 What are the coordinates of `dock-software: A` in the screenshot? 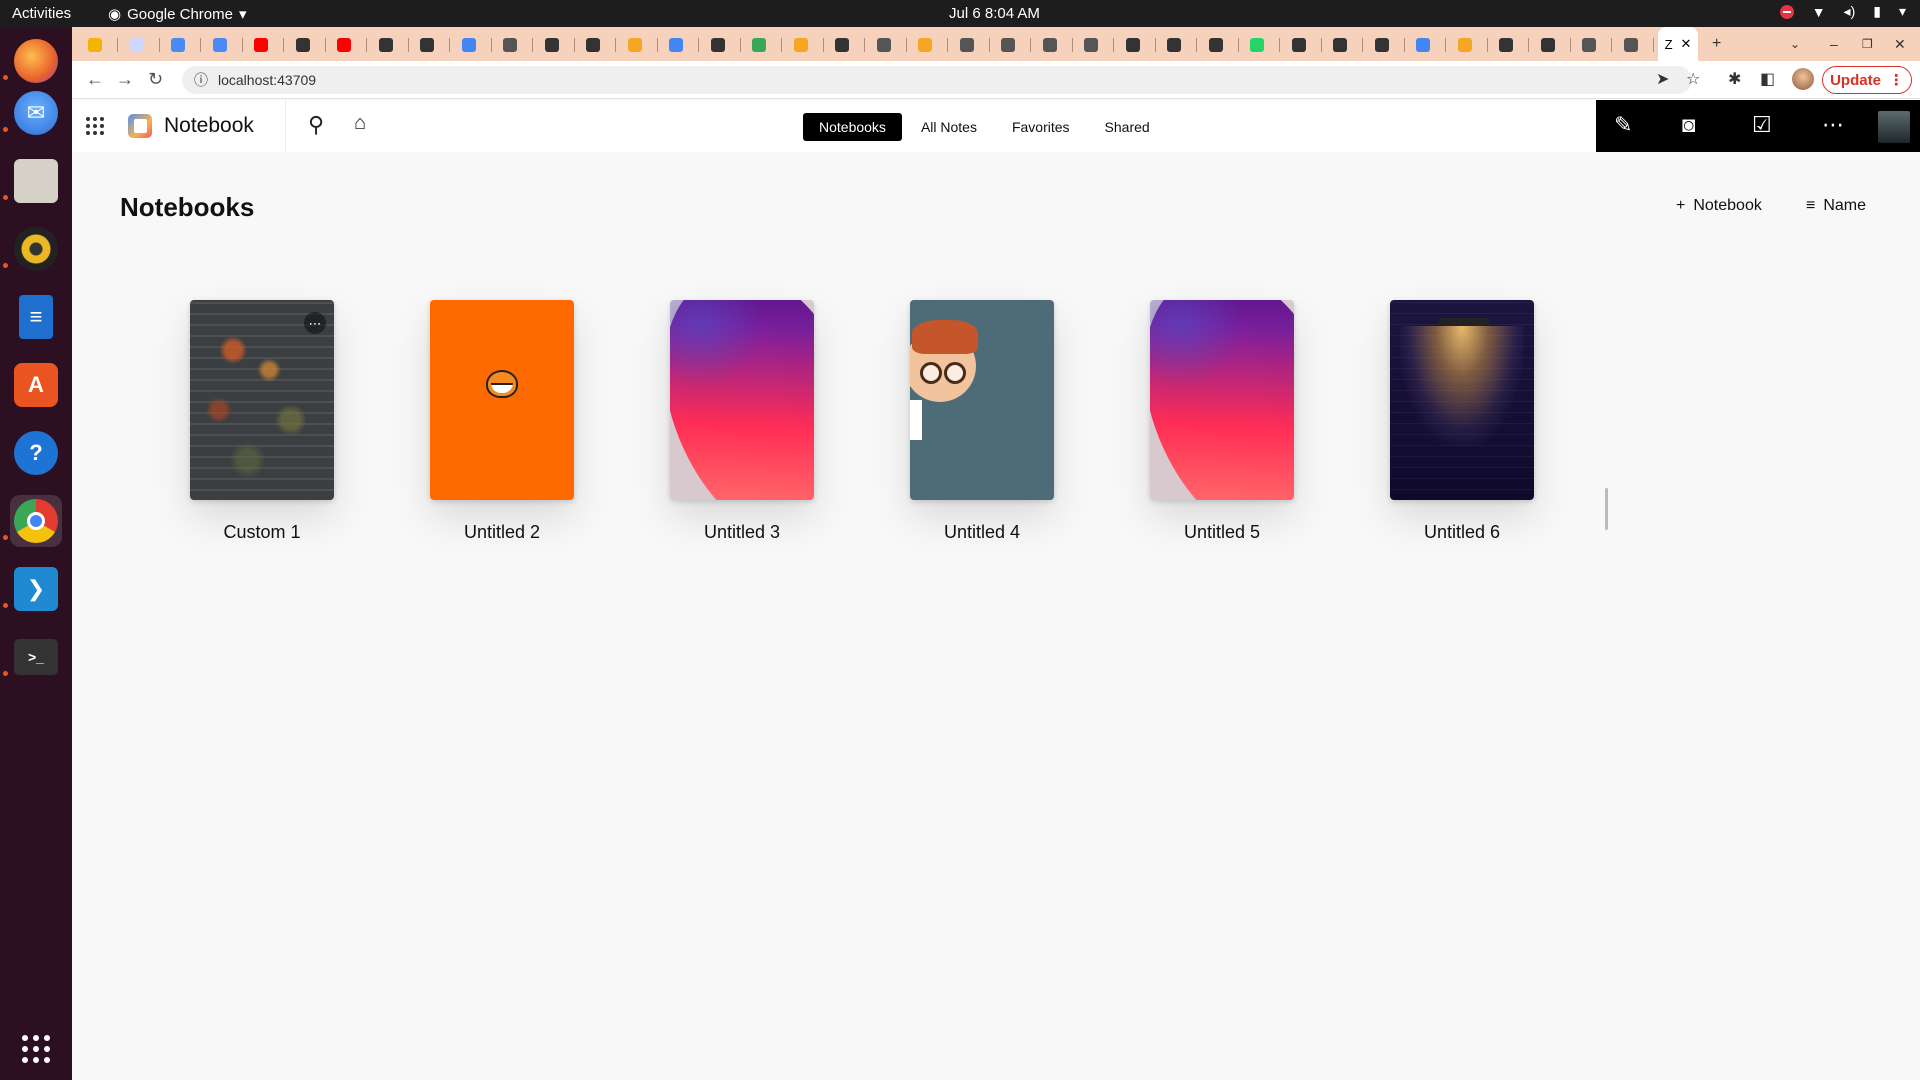 It's located at (36, 385).